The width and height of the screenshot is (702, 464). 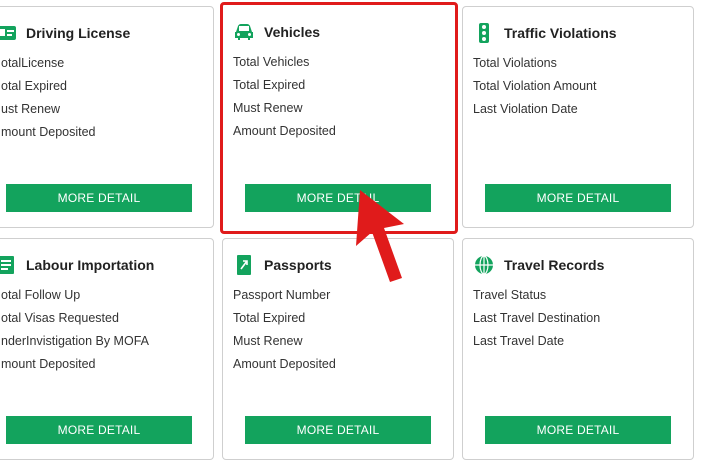 What do you see at coordinates (484, 265) in the screenshot?
I see `globe-icon` at bounding box center [484, 265].